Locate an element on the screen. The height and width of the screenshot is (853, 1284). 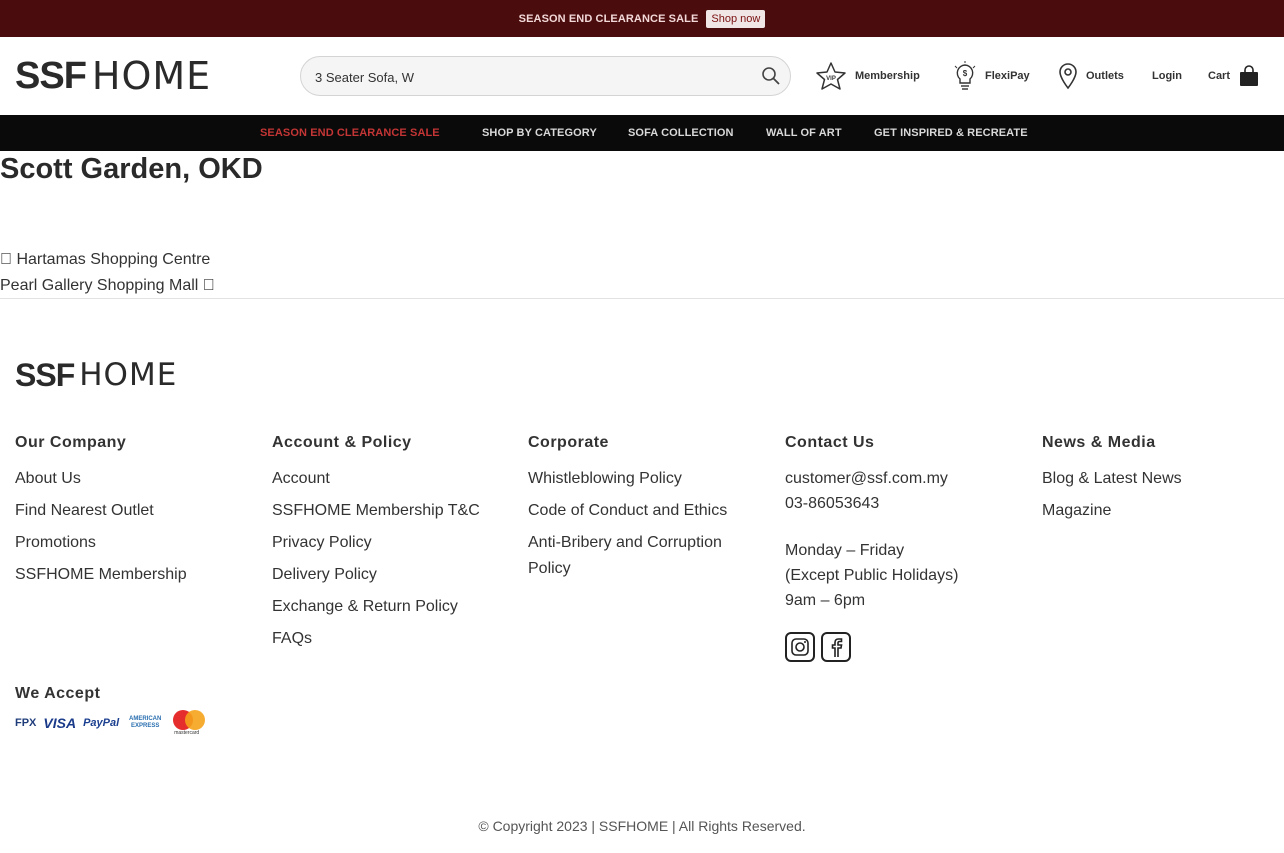
flexipay-label: FlexiPay is located at coordinates (1007, 76).